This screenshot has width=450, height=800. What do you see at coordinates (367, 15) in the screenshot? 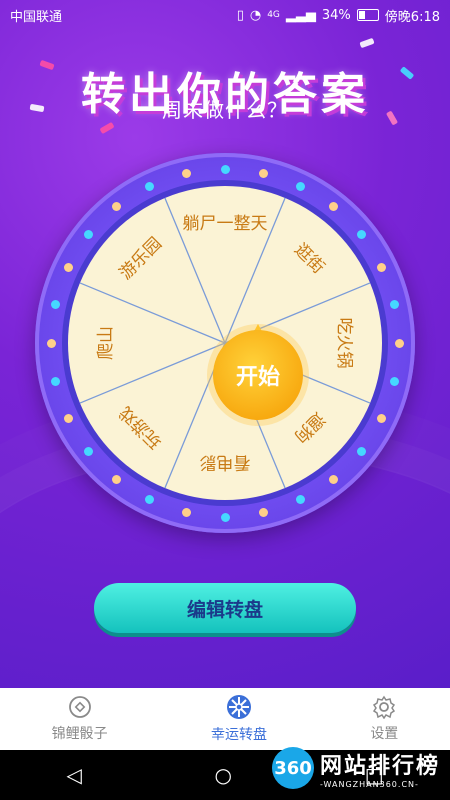
I see `battery-icon` at bounding box center [367, 15].